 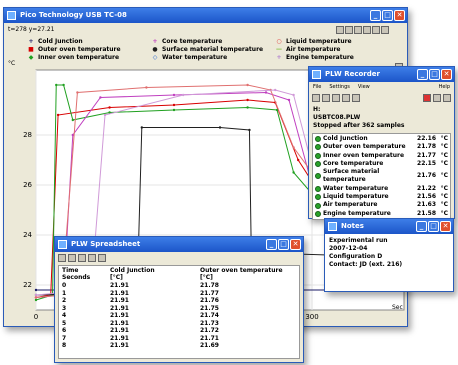 What do you see at coordinates (340, 30) in the screenshot?
I see `zoom-in-icon` at bounding box center [340, 30].